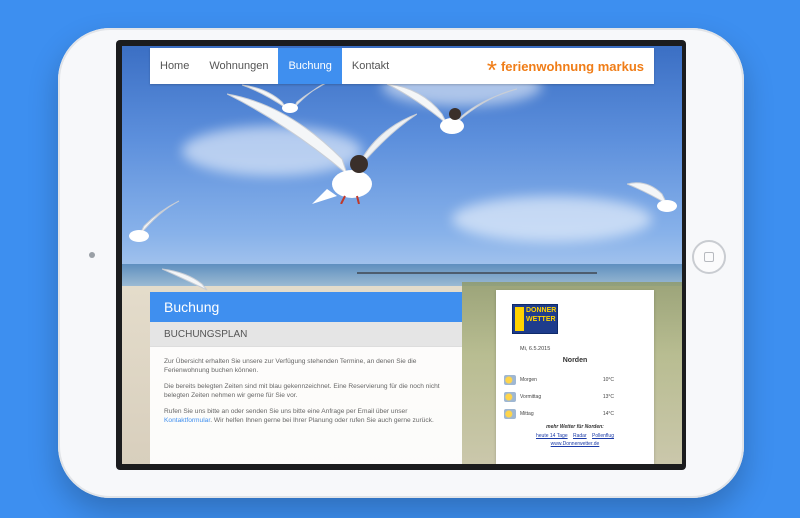 This screenshot has height=518, width=800. What do you see at coordinates (575, 360) in the screenshot?
I see `weather-city: Norden` at bounding box center [575, 360].